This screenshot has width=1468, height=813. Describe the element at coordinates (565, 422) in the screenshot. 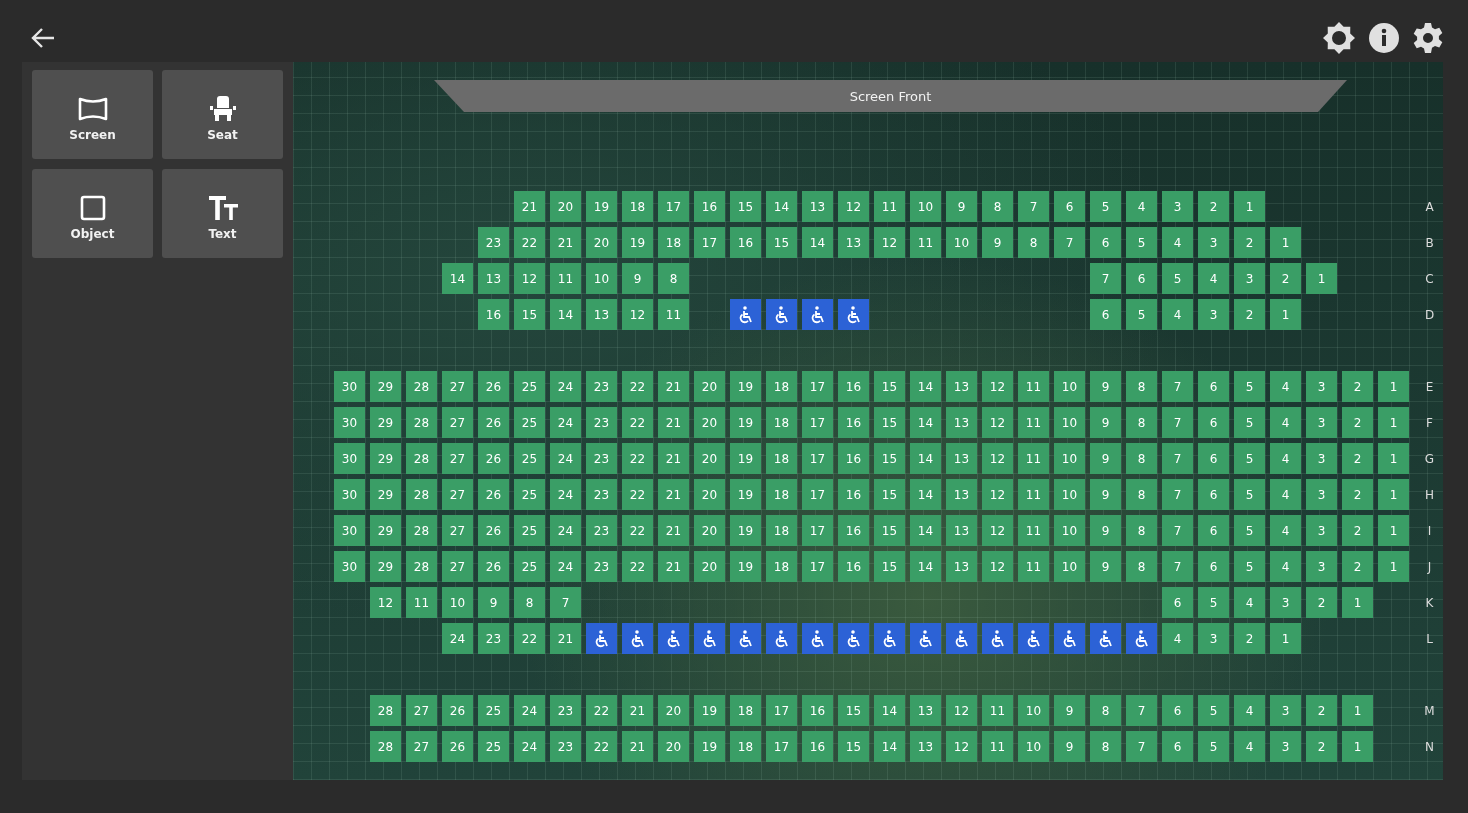

I see `seat: 24` at that location.